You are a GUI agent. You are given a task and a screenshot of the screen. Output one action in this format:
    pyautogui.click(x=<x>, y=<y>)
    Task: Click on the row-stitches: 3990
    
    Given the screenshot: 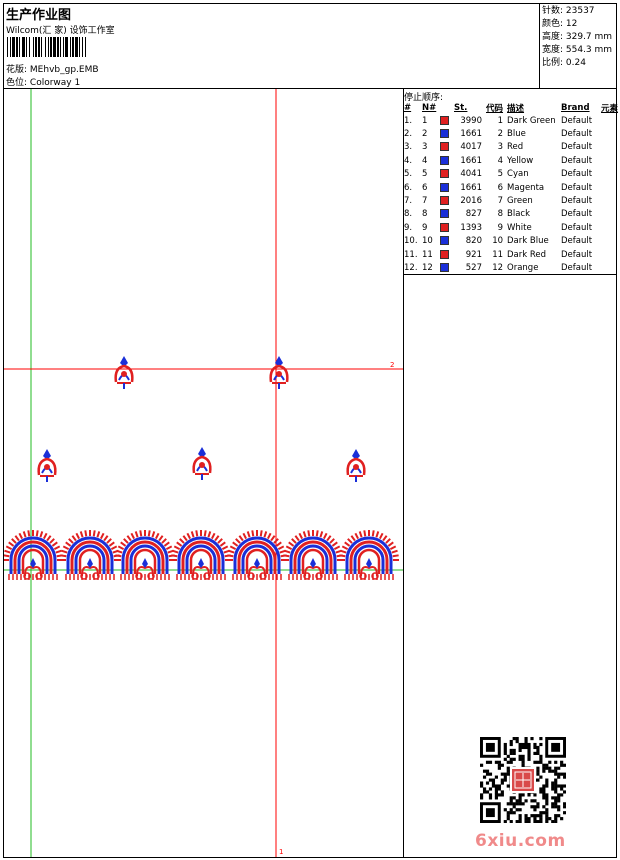 What is the action you would take?
    pyautogui.click(x=471, y=120)
    